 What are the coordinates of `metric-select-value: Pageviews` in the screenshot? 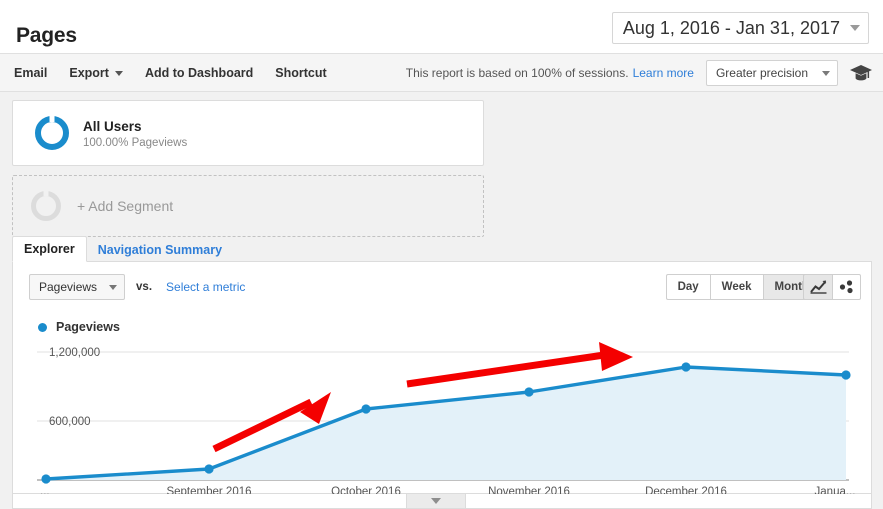 It's located at (68, 287).